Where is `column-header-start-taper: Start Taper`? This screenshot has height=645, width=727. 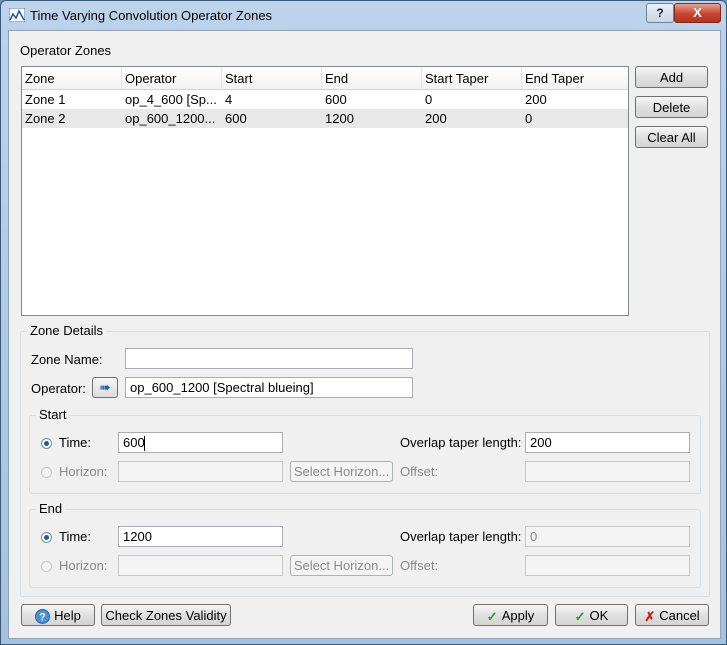 column-header-start-taper: Start Taper is located at coordinates (456, 78).